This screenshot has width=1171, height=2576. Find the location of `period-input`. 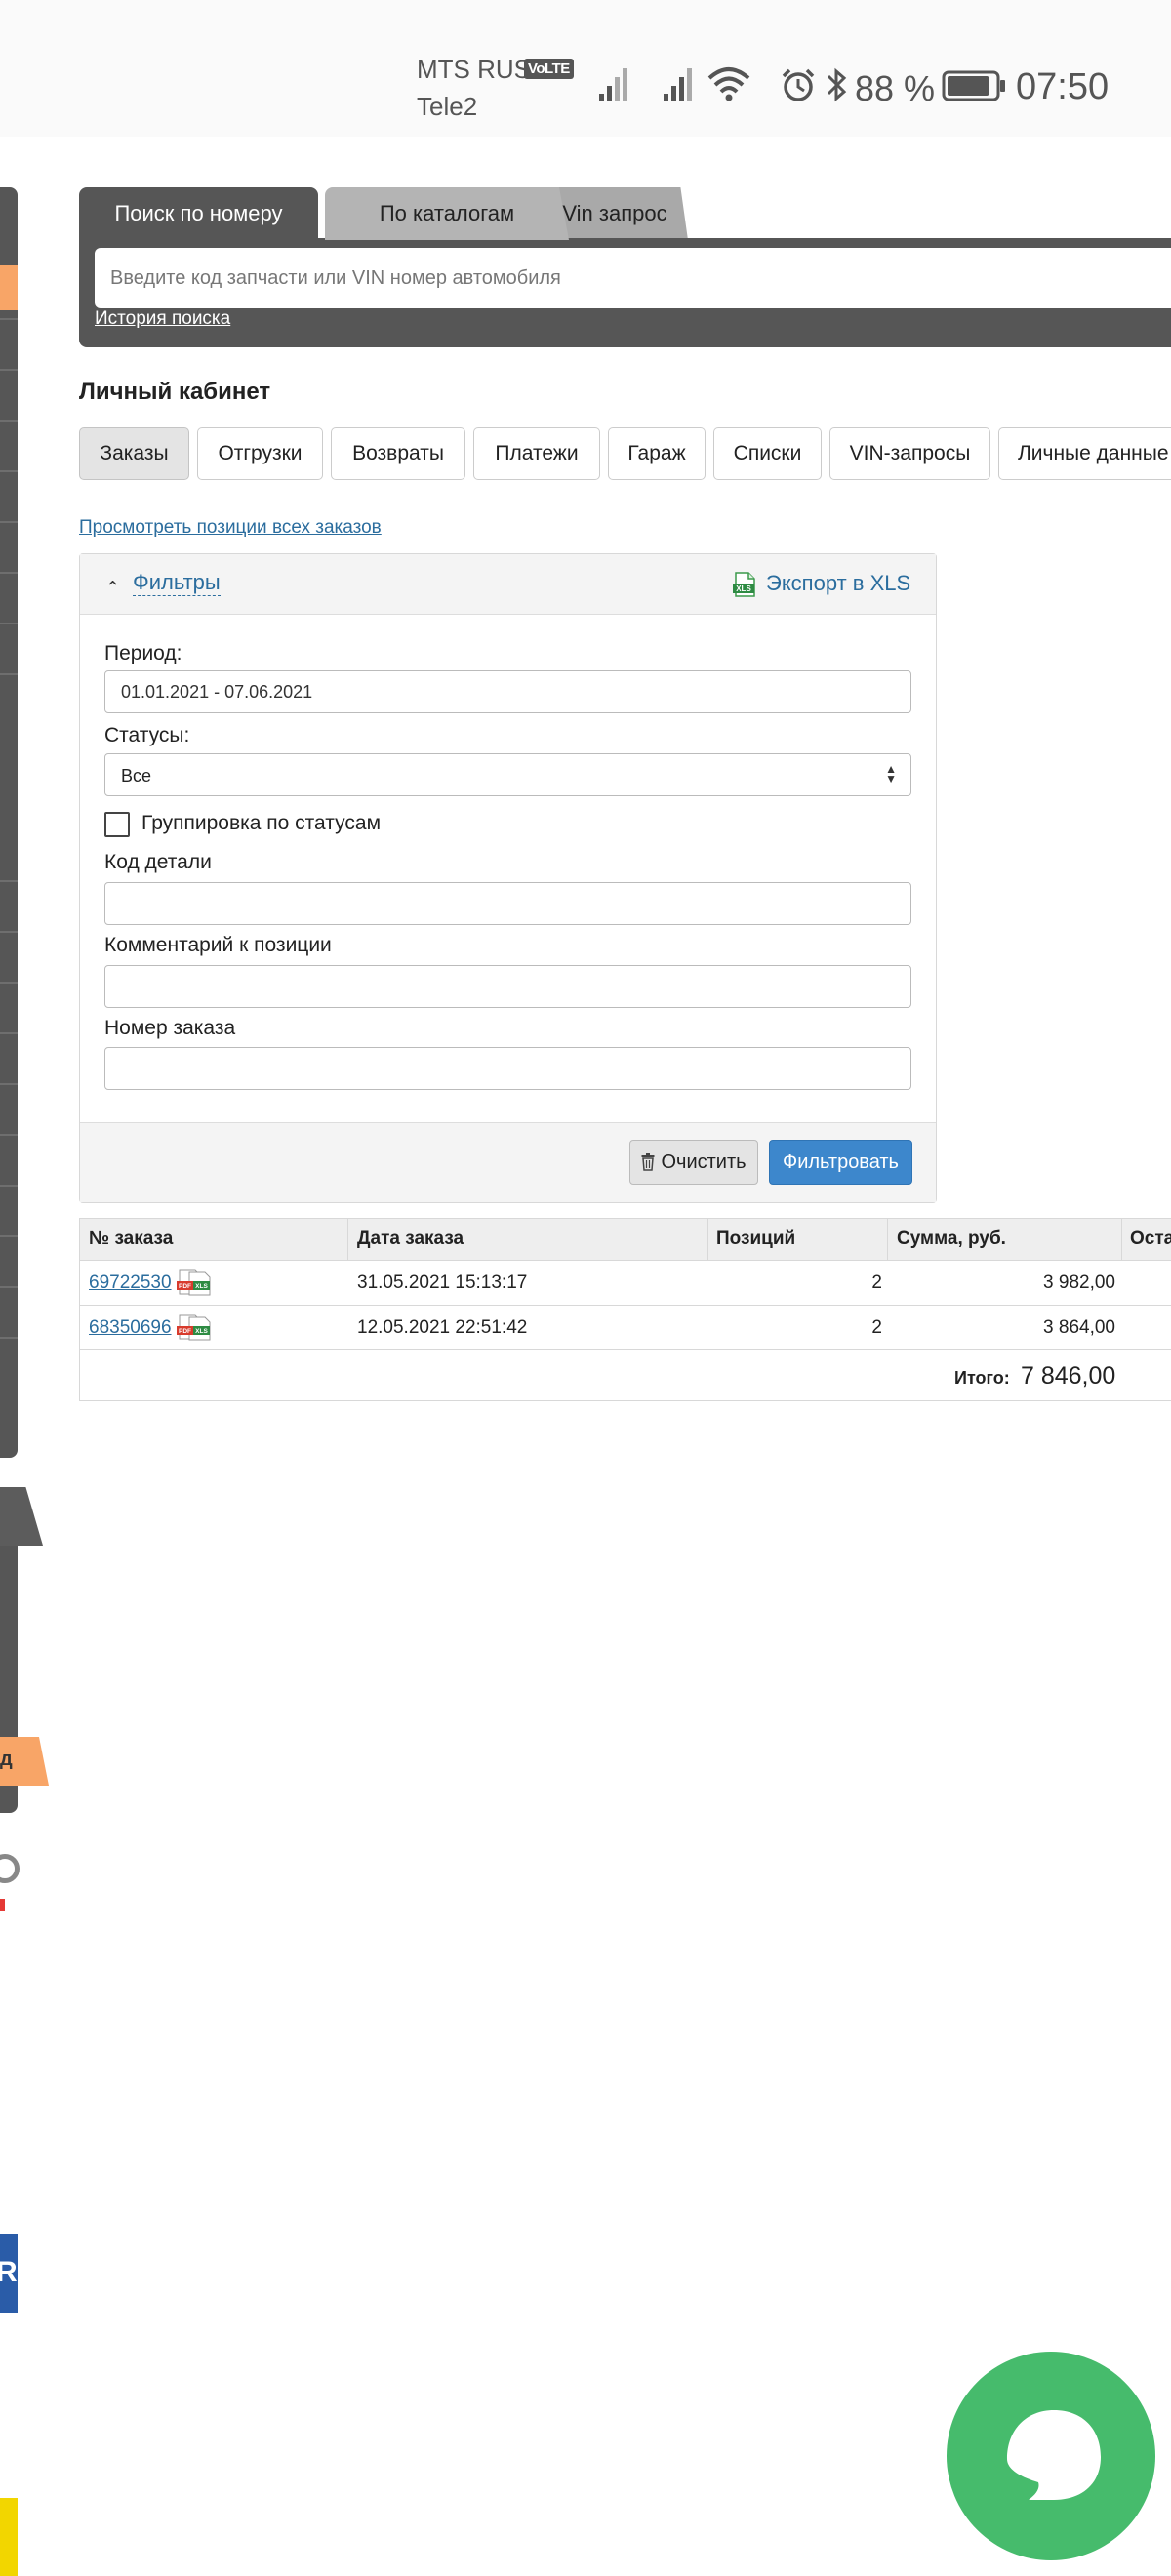

period-input is located at coordinates (507, 691).